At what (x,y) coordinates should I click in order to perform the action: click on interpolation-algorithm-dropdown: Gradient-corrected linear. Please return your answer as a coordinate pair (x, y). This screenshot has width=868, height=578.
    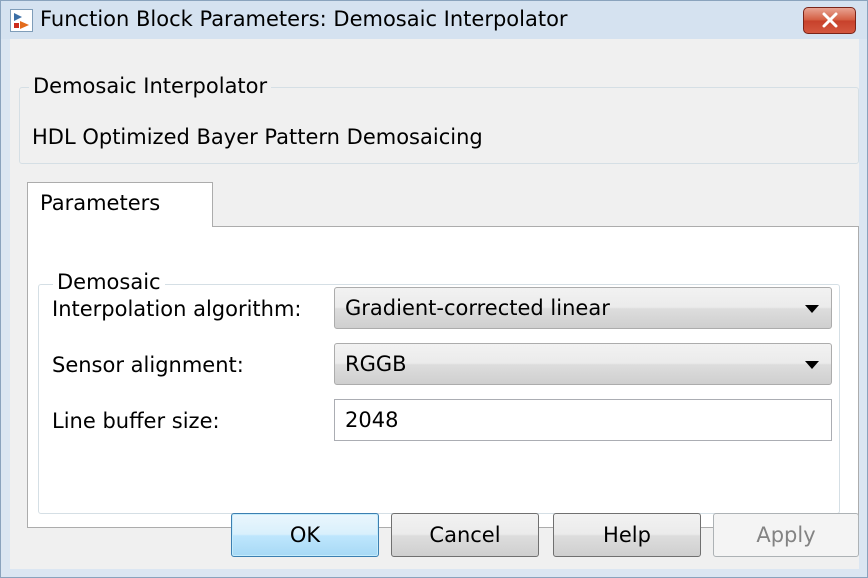
    Looking at the image, I should click on (583, 308).